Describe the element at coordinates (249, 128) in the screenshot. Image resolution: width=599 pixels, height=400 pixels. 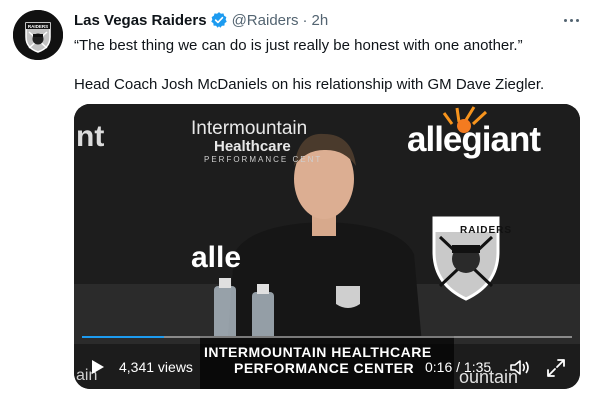
I see `backdrop-text-intermountain: Intermountain` at that location.